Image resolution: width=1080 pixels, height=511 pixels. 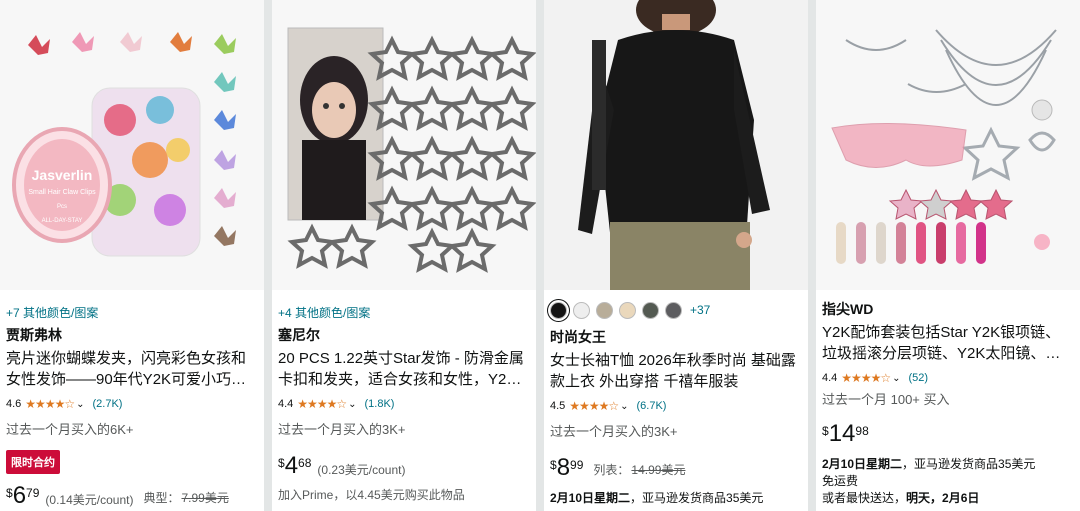 I want to click on brand-name: 指尖WD, so click(x=848, y=309).